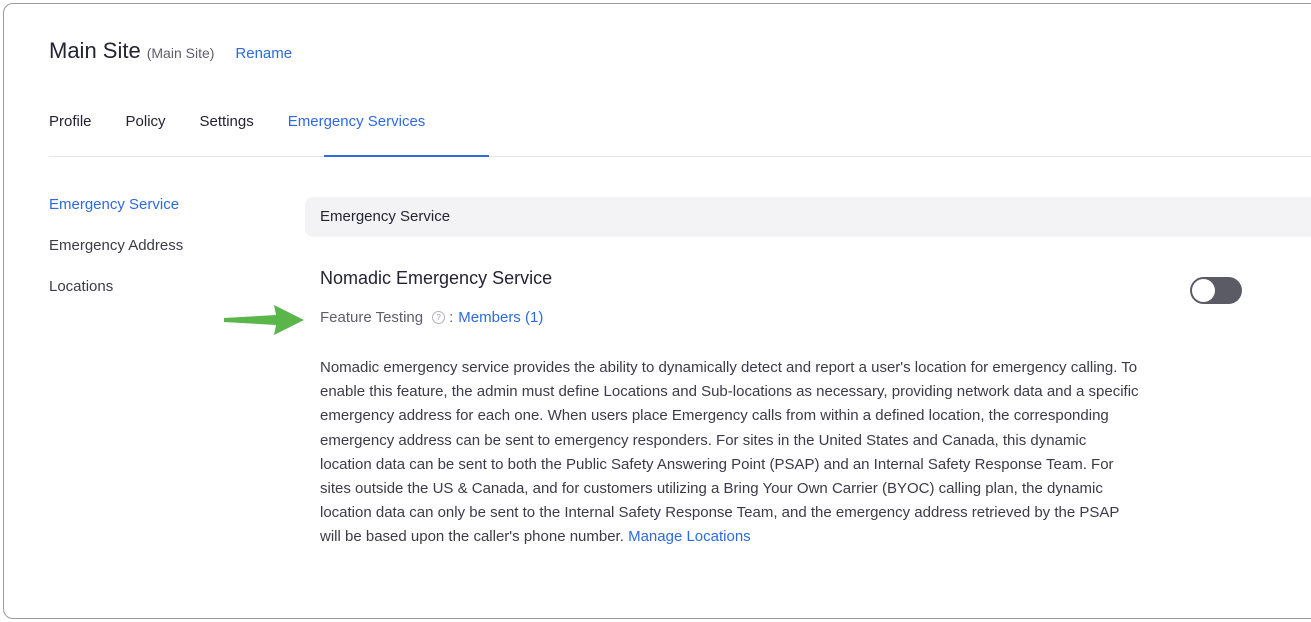 Image resolution: width=1311 pixels, height=622 pixels. What do you see at coordinates (1216, 290) in the screenshot?
I see `nomadic-emergency-toggle` at bounding box center [1216, 290].